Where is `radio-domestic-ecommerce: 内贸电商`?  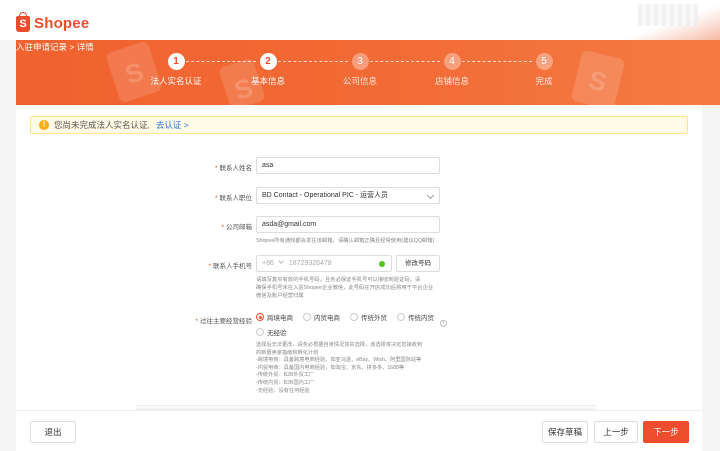
radio-domestic-ecommerce: 内贸电商 is located at coordinates (321, 317).